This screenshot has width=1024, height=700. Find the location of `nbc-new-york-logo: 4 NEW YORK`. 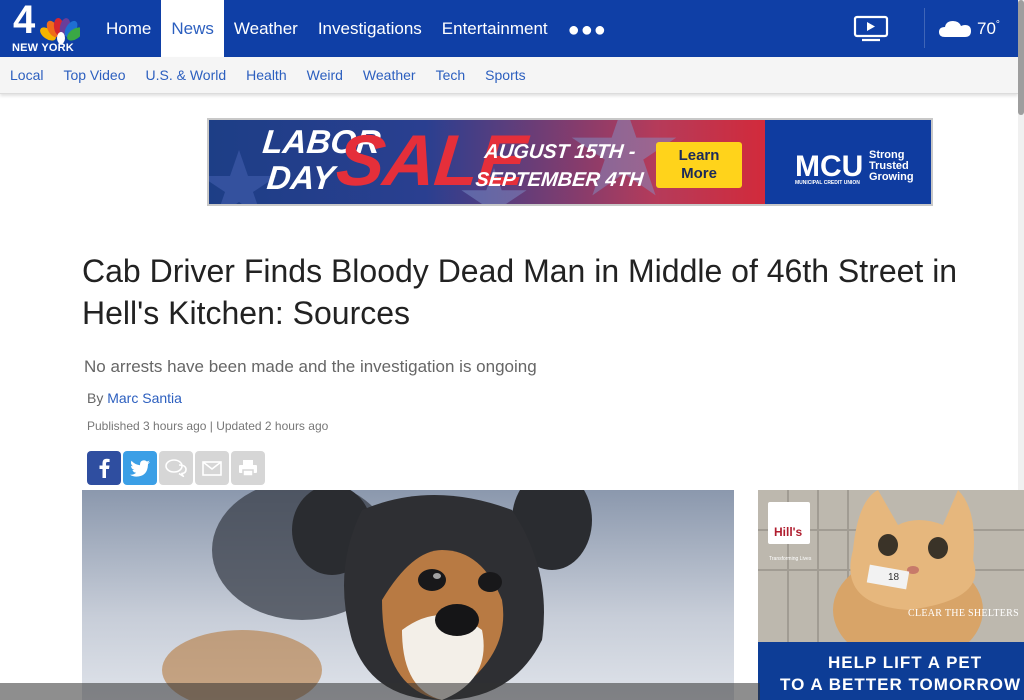

nbc-new-york-logo: 4 NEW YORK is located at coordinates (46, 27).